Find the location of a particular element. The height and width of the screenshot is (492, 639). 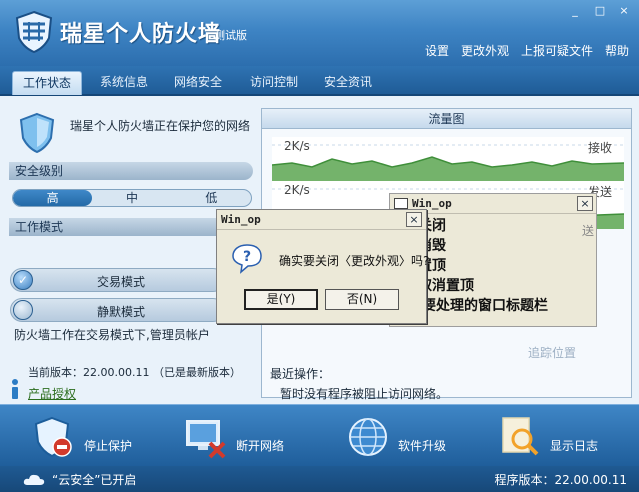

help-link: 帮助 is located at coordinates (617, 50).